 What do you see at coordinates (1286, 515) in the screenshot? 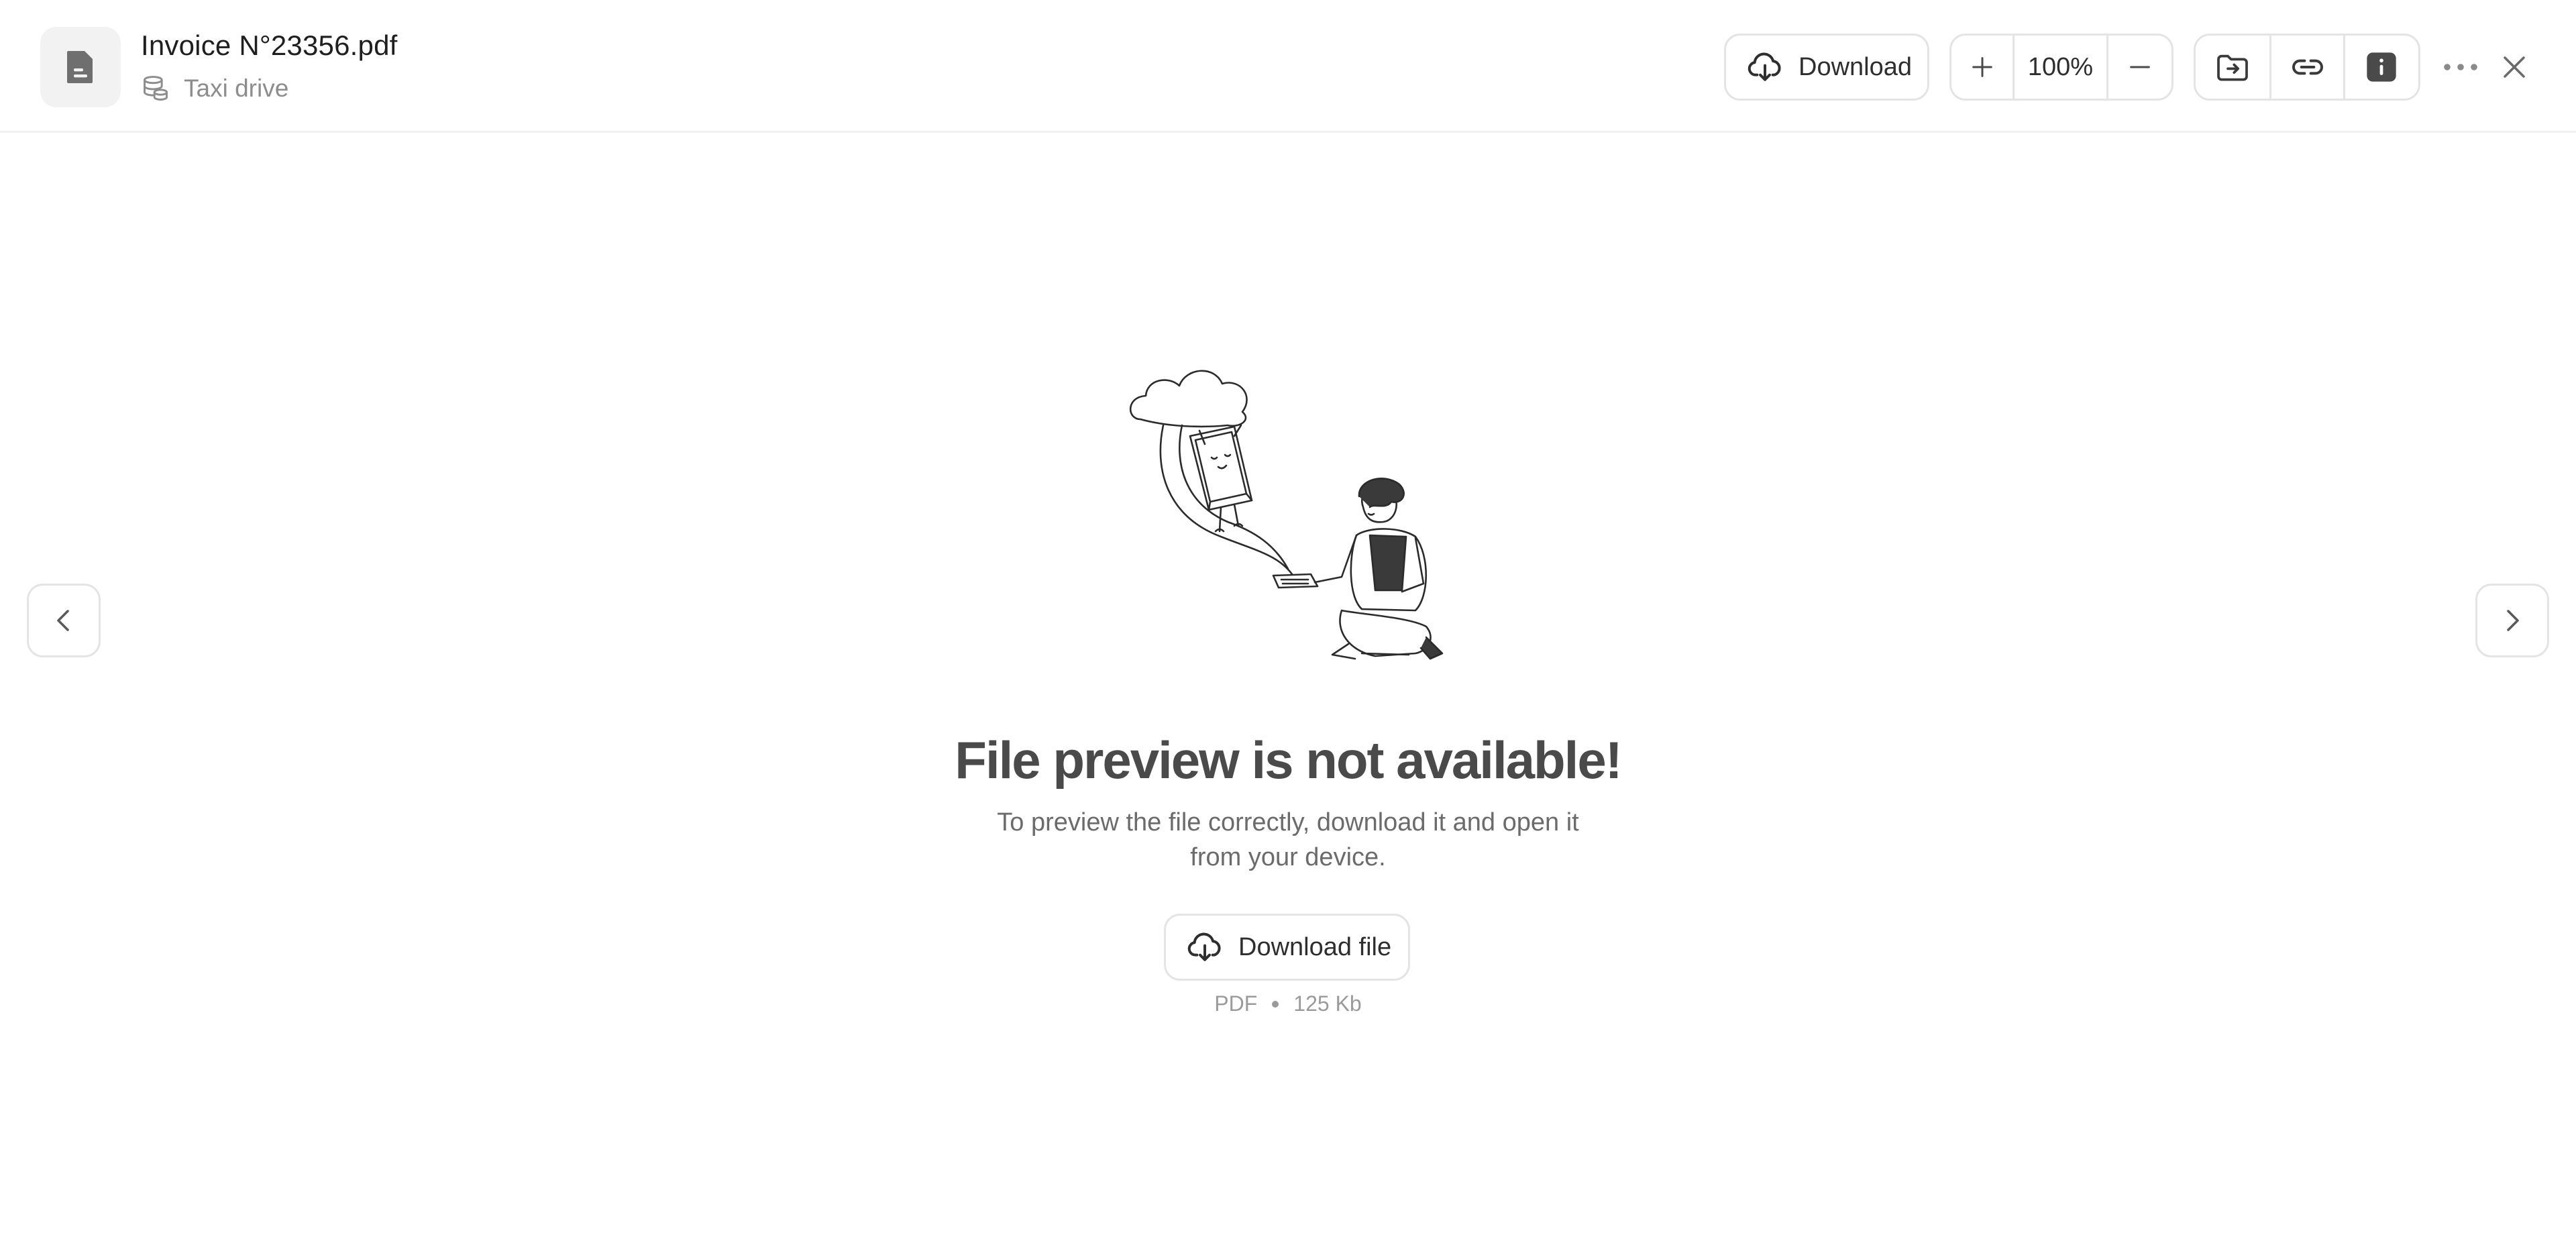
I see `preview-unavailable-illustration` at bounding box center [1286, 515].